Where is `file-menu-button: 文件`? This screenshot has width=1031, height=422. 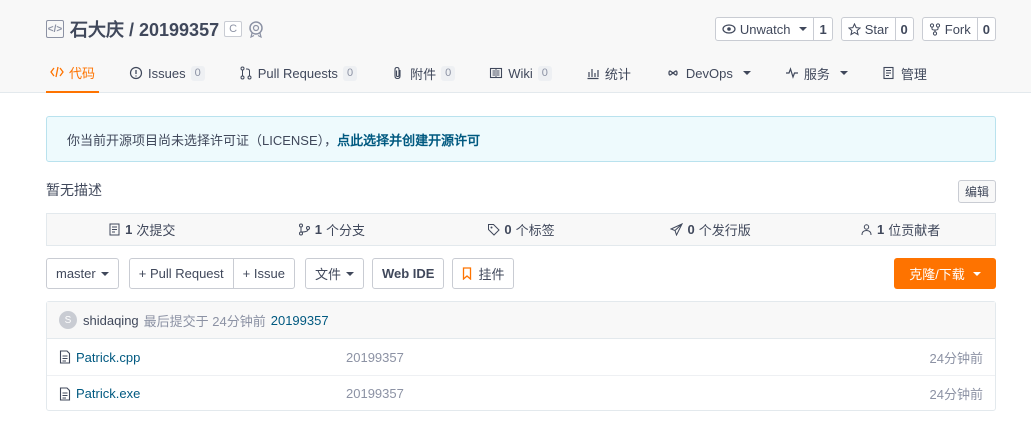 file-menu-button: 文件 is located at coordinates (334, 273).